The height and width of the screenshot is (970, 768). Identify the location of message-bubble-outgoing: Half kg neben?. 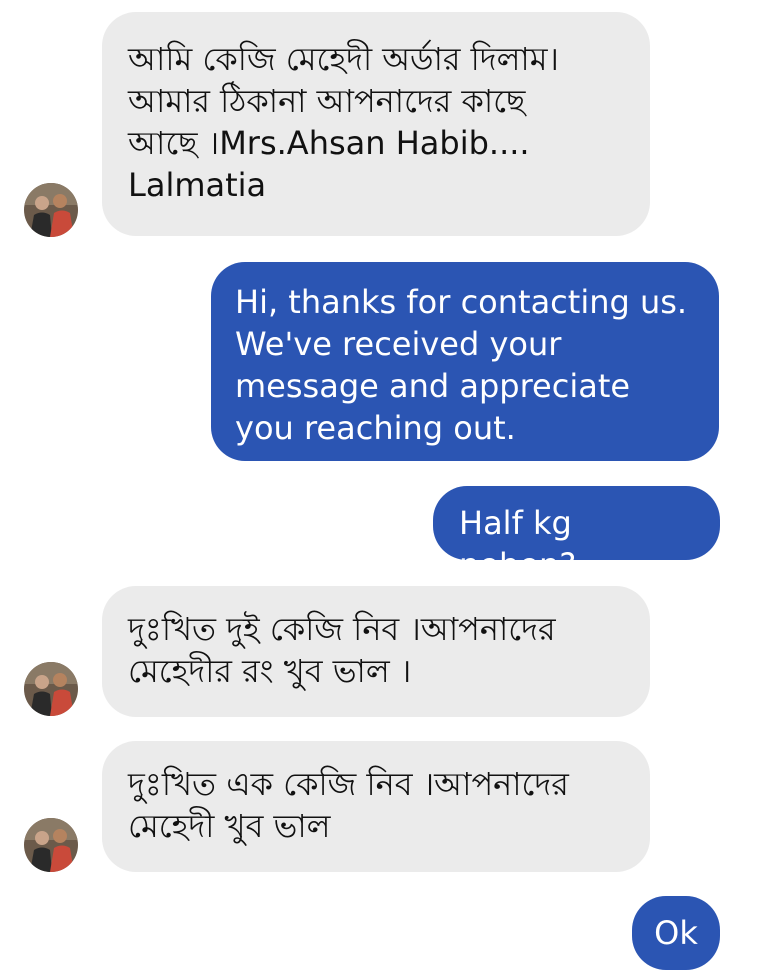
(576, 523).